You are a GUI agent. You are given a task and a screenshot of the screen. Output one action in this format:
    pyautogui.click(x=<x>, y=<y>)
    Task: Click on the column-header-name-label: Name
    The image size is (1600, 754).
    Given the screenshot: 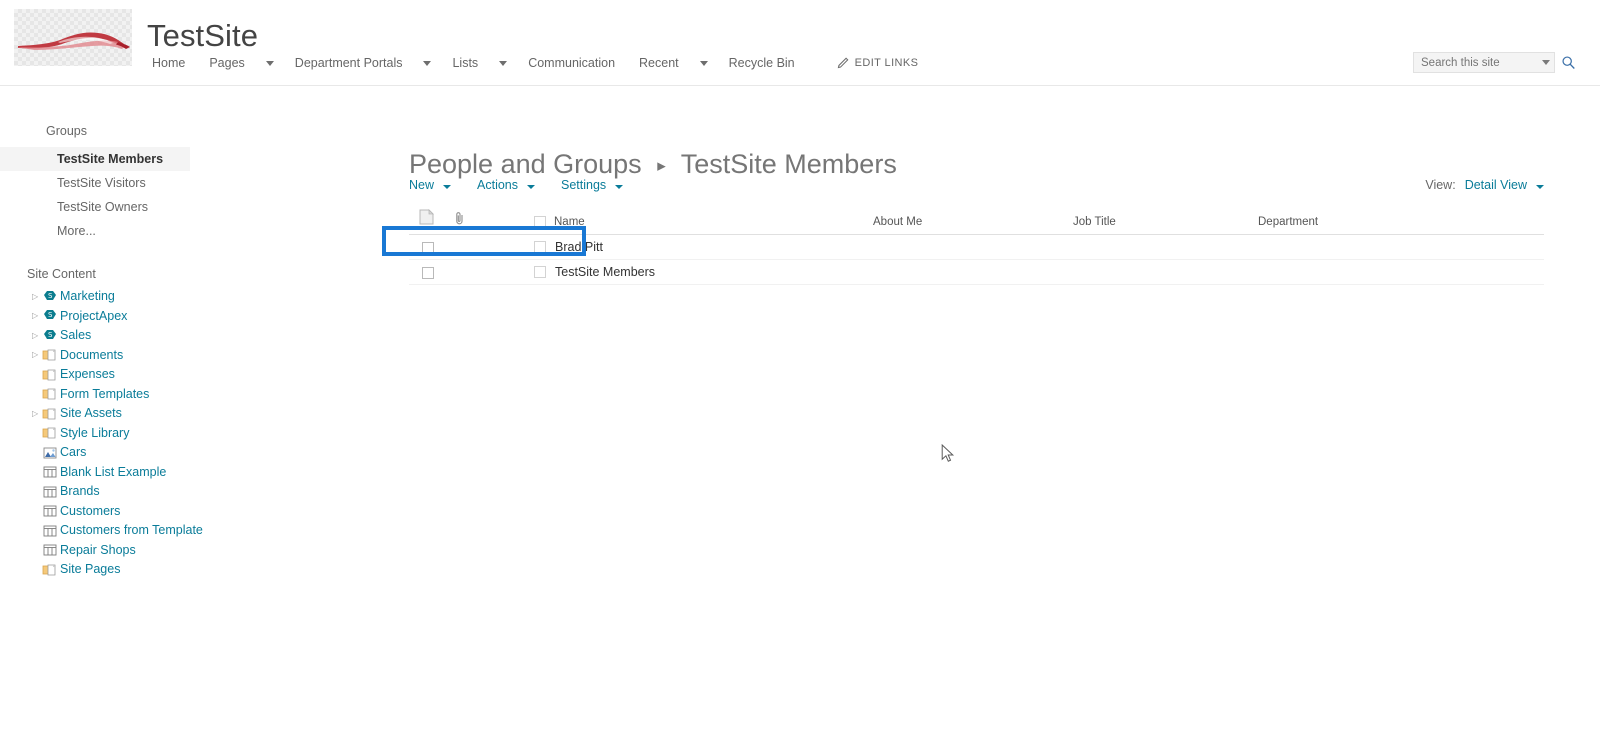 What is the action you would take?
    pyautogui.click(x=569, y=222)
    